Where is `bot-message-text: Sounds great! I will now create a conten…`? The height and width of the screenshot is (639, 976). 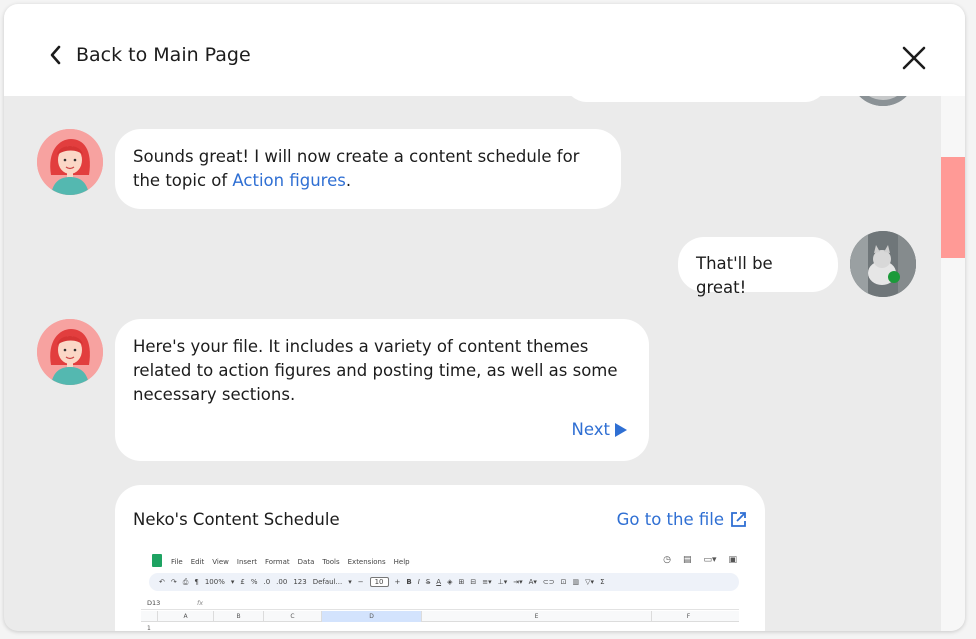
bot-message-text: Sounds great! I will now create a conten… is located at coordinates (356, 168).